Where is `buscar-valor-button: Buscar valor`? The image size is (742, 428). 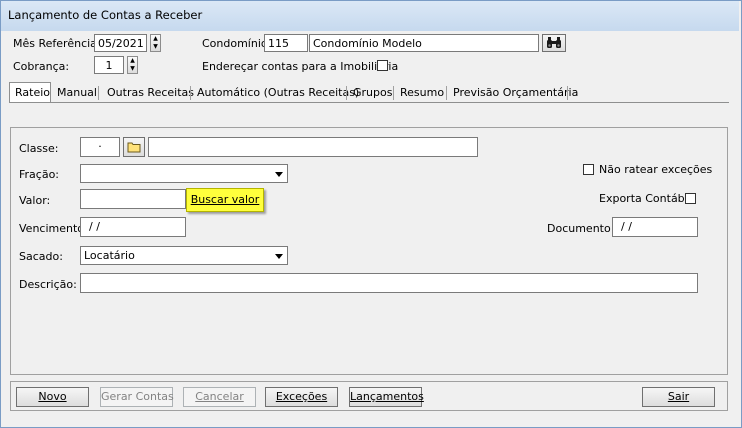 buscar-valor-button: Buscar valor is located at coordinates (225, 200).